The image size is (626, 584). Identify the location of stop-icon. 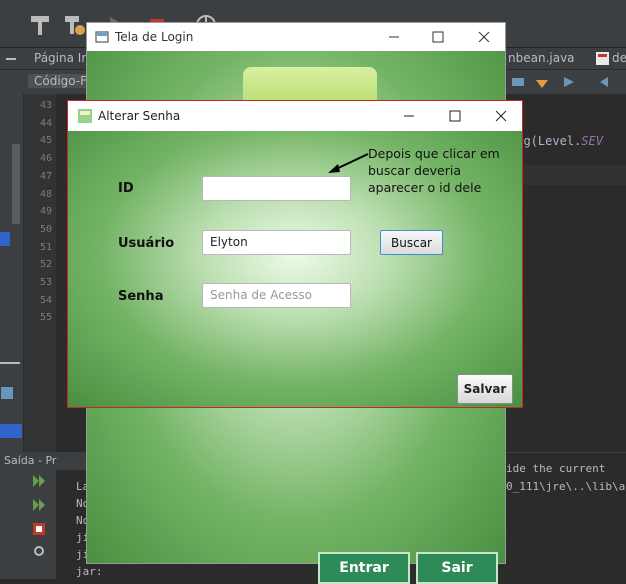
(39, 529).